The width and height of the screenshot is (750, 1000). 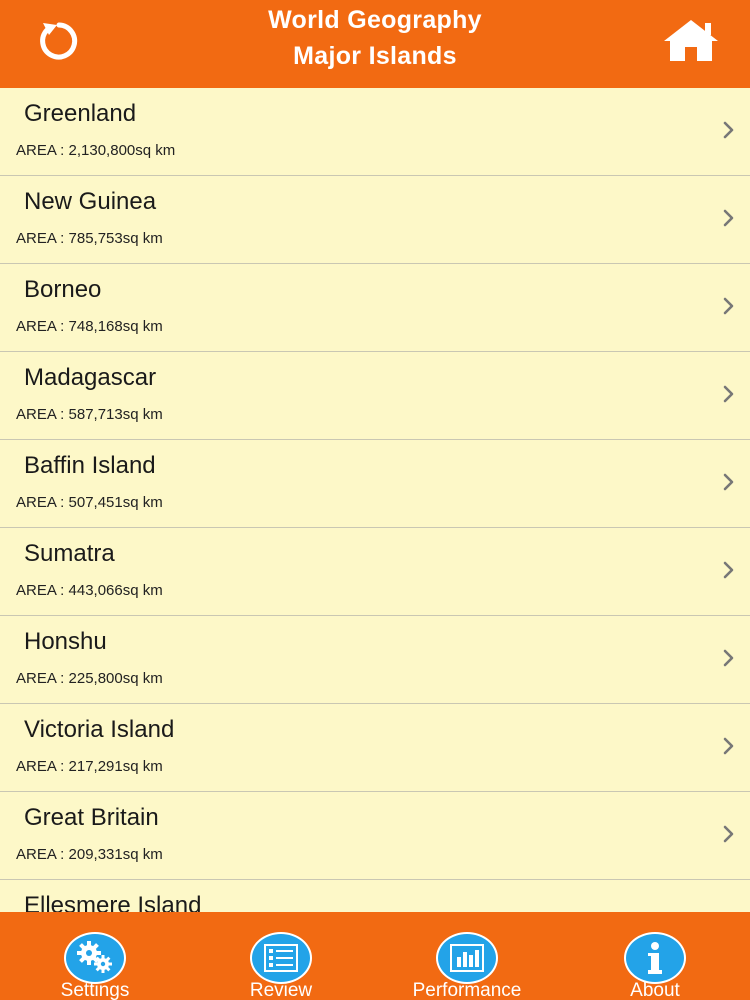 What do you see at coordinates (375, 20) in the screenshot?
I see `app-title: World Geography` at bounding box center [375, 20].